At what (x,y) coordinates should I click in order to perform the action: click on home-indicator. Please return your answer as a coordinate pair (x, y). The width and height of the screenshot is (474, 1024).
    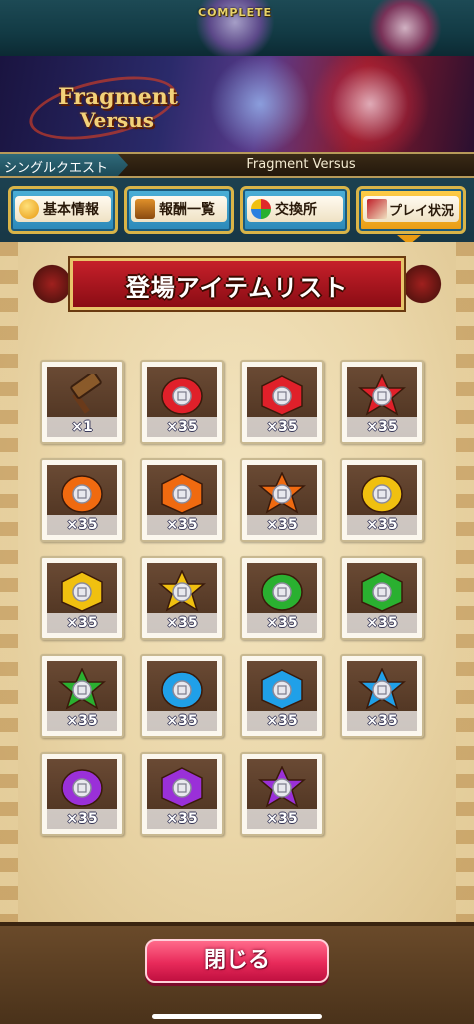
    Looking at the image, I should click on (237, 1016).